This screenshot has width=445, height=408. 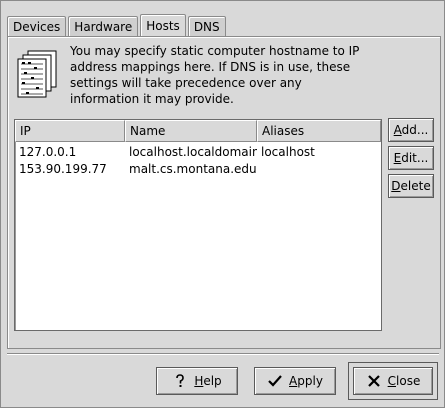 What do you see at coordinates (206, 26) in the screenshot?
I see `tab-dns: DNS` at bounding box center [206, 26].